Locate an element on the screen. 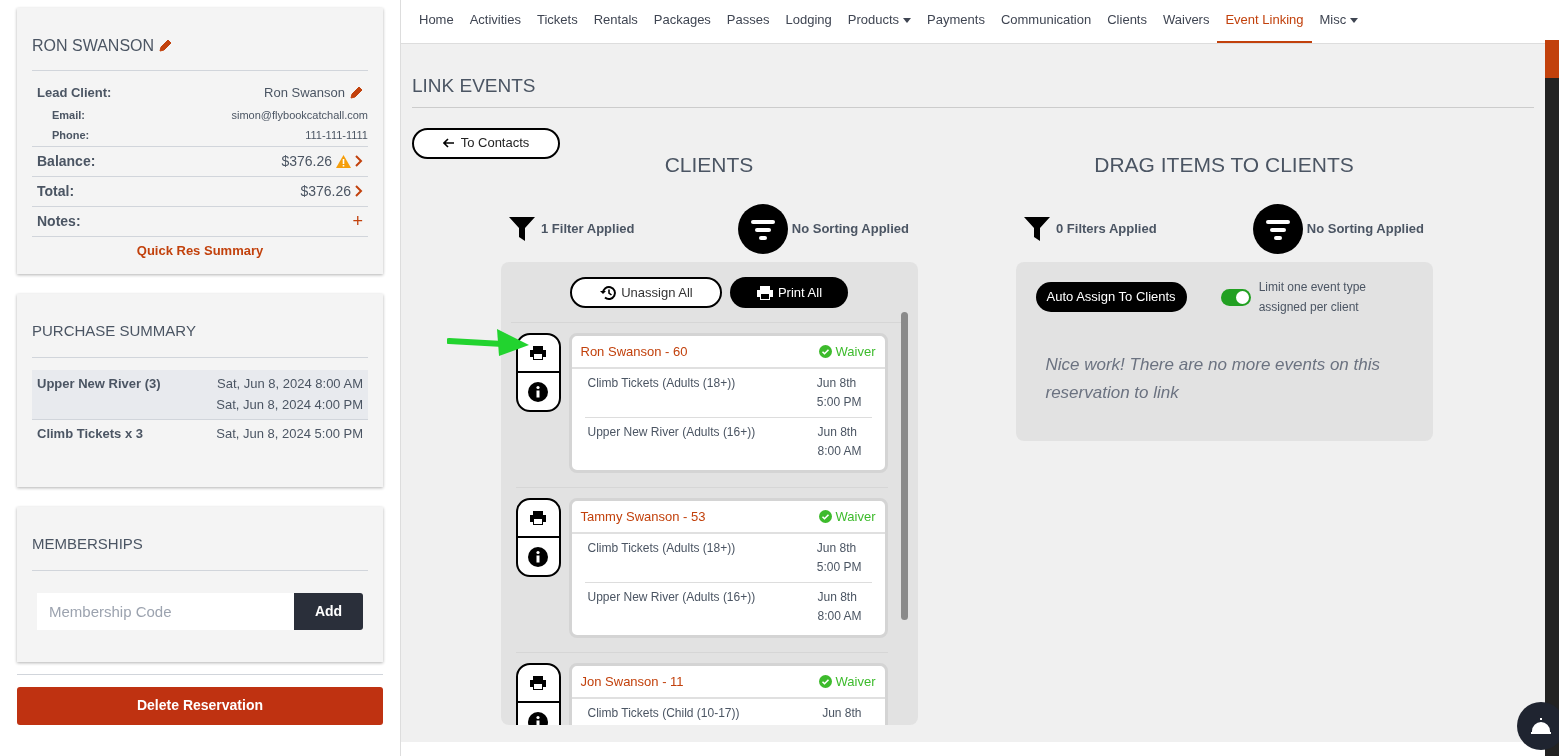  to-contacts-button: To Contacts is located at coordinates (486, 143).